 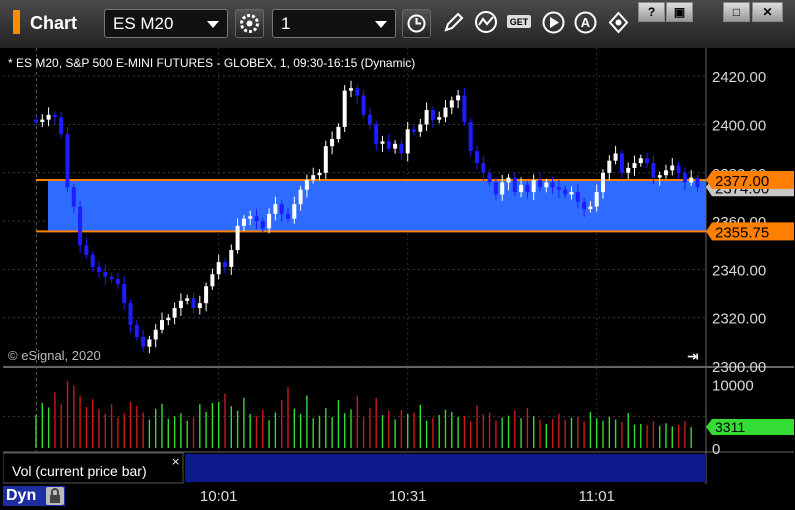 I want to click on alert-icon: A, so click(x=585, y=23).